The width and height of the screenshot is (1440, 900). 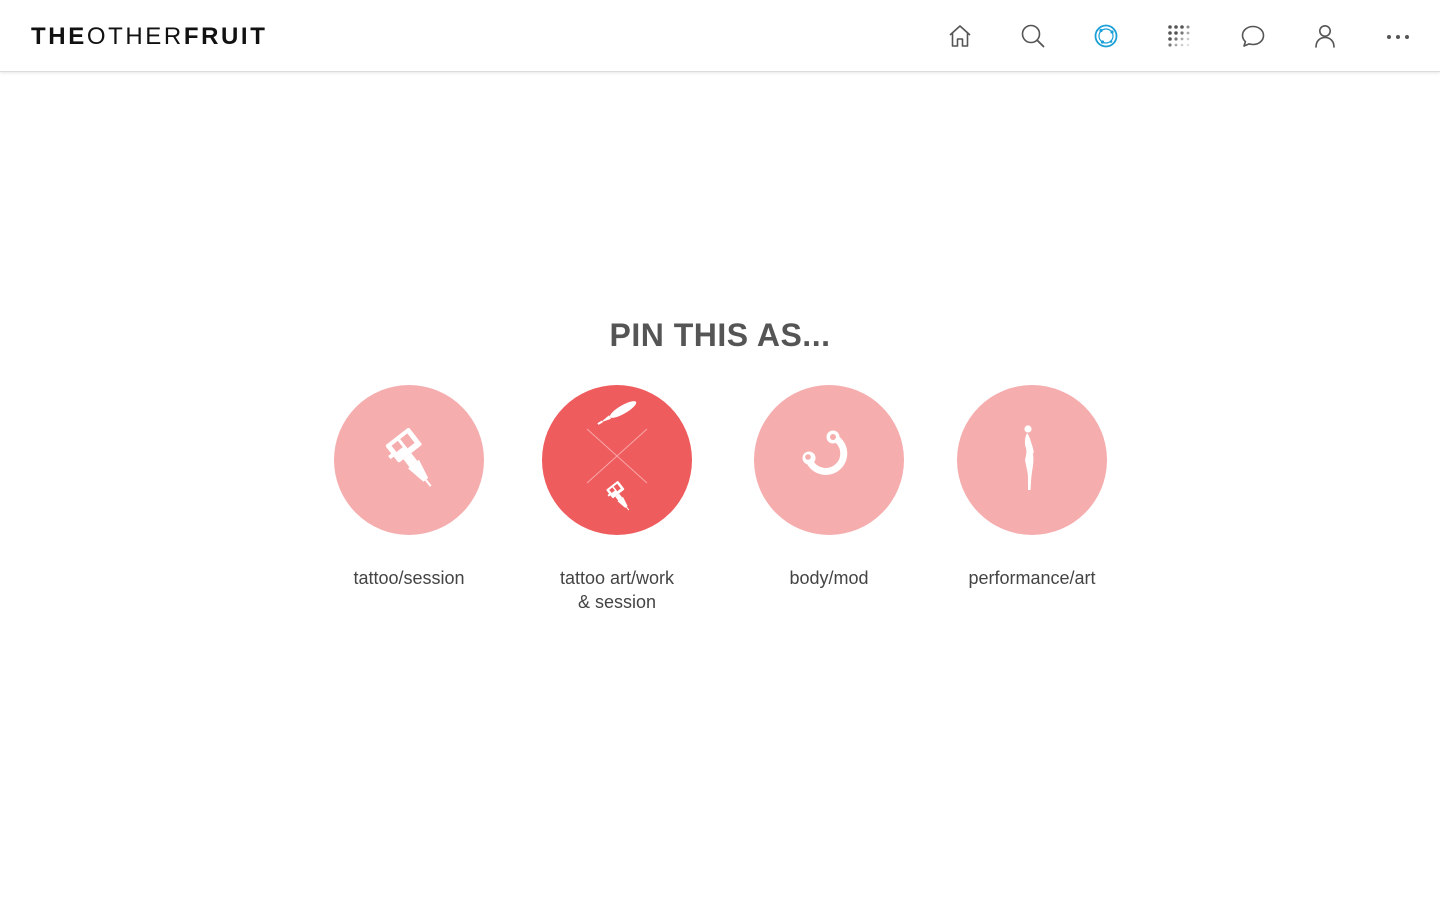 I want to click on option-body-mod: body/mod, so click(x=829, y=487).